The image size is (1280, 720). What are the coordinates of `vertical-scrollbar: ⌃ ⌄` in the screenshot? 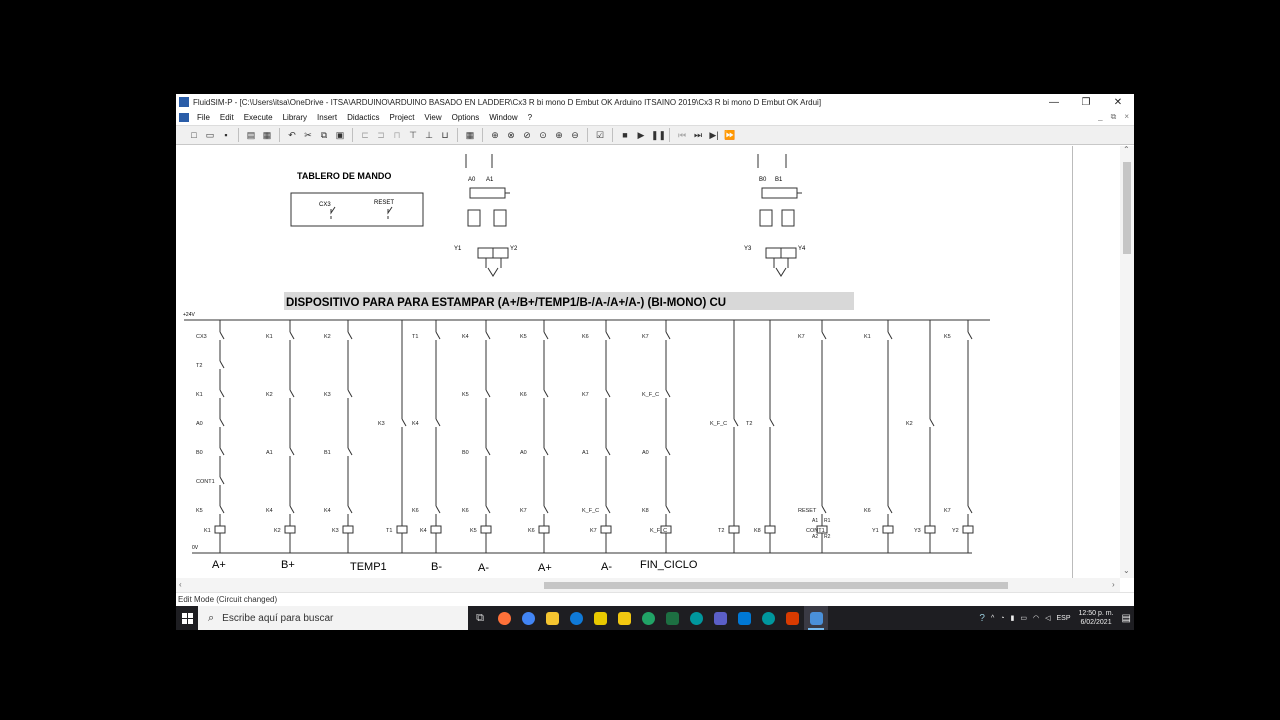 It's located at (1127, 361).